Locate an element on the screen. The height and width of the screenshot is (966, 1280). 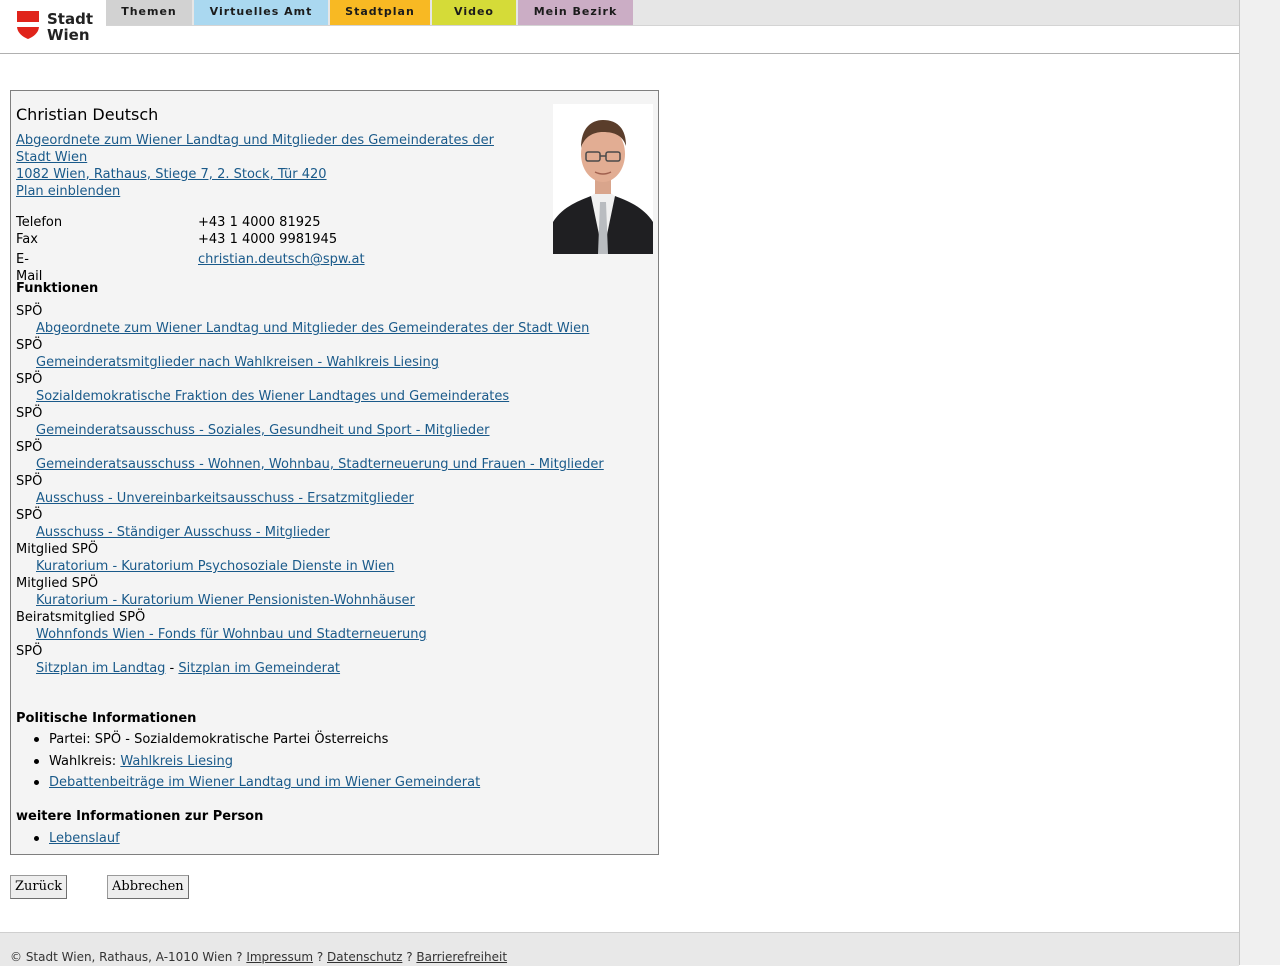
logo-text-line1: Stadt is located at coordinates (70, 19).